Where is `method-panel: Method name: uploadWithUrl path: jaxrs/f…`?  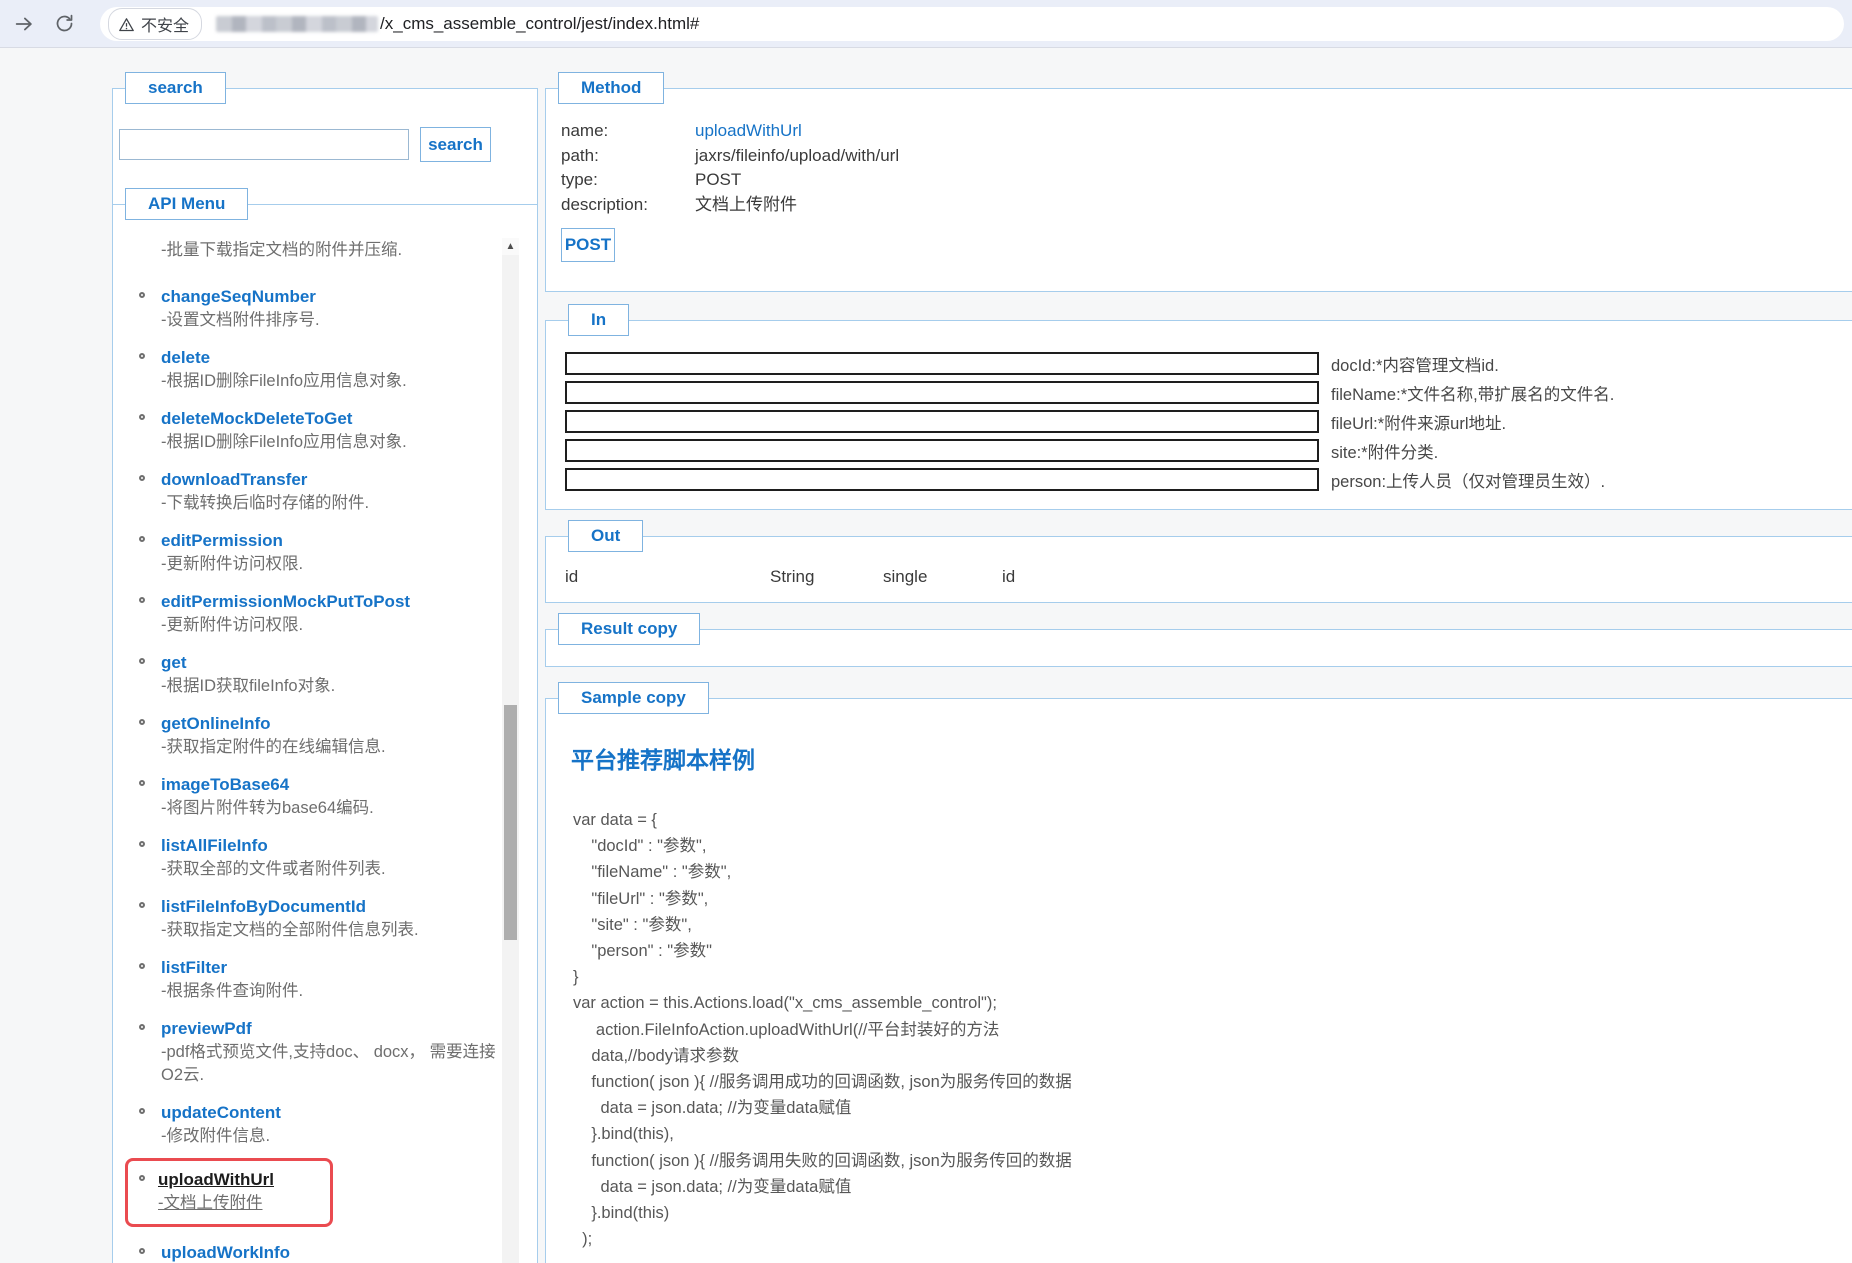
method-panel: Method name: uploadWithUrl path: jaxrs/f… is located at coordinates (1198, 182).